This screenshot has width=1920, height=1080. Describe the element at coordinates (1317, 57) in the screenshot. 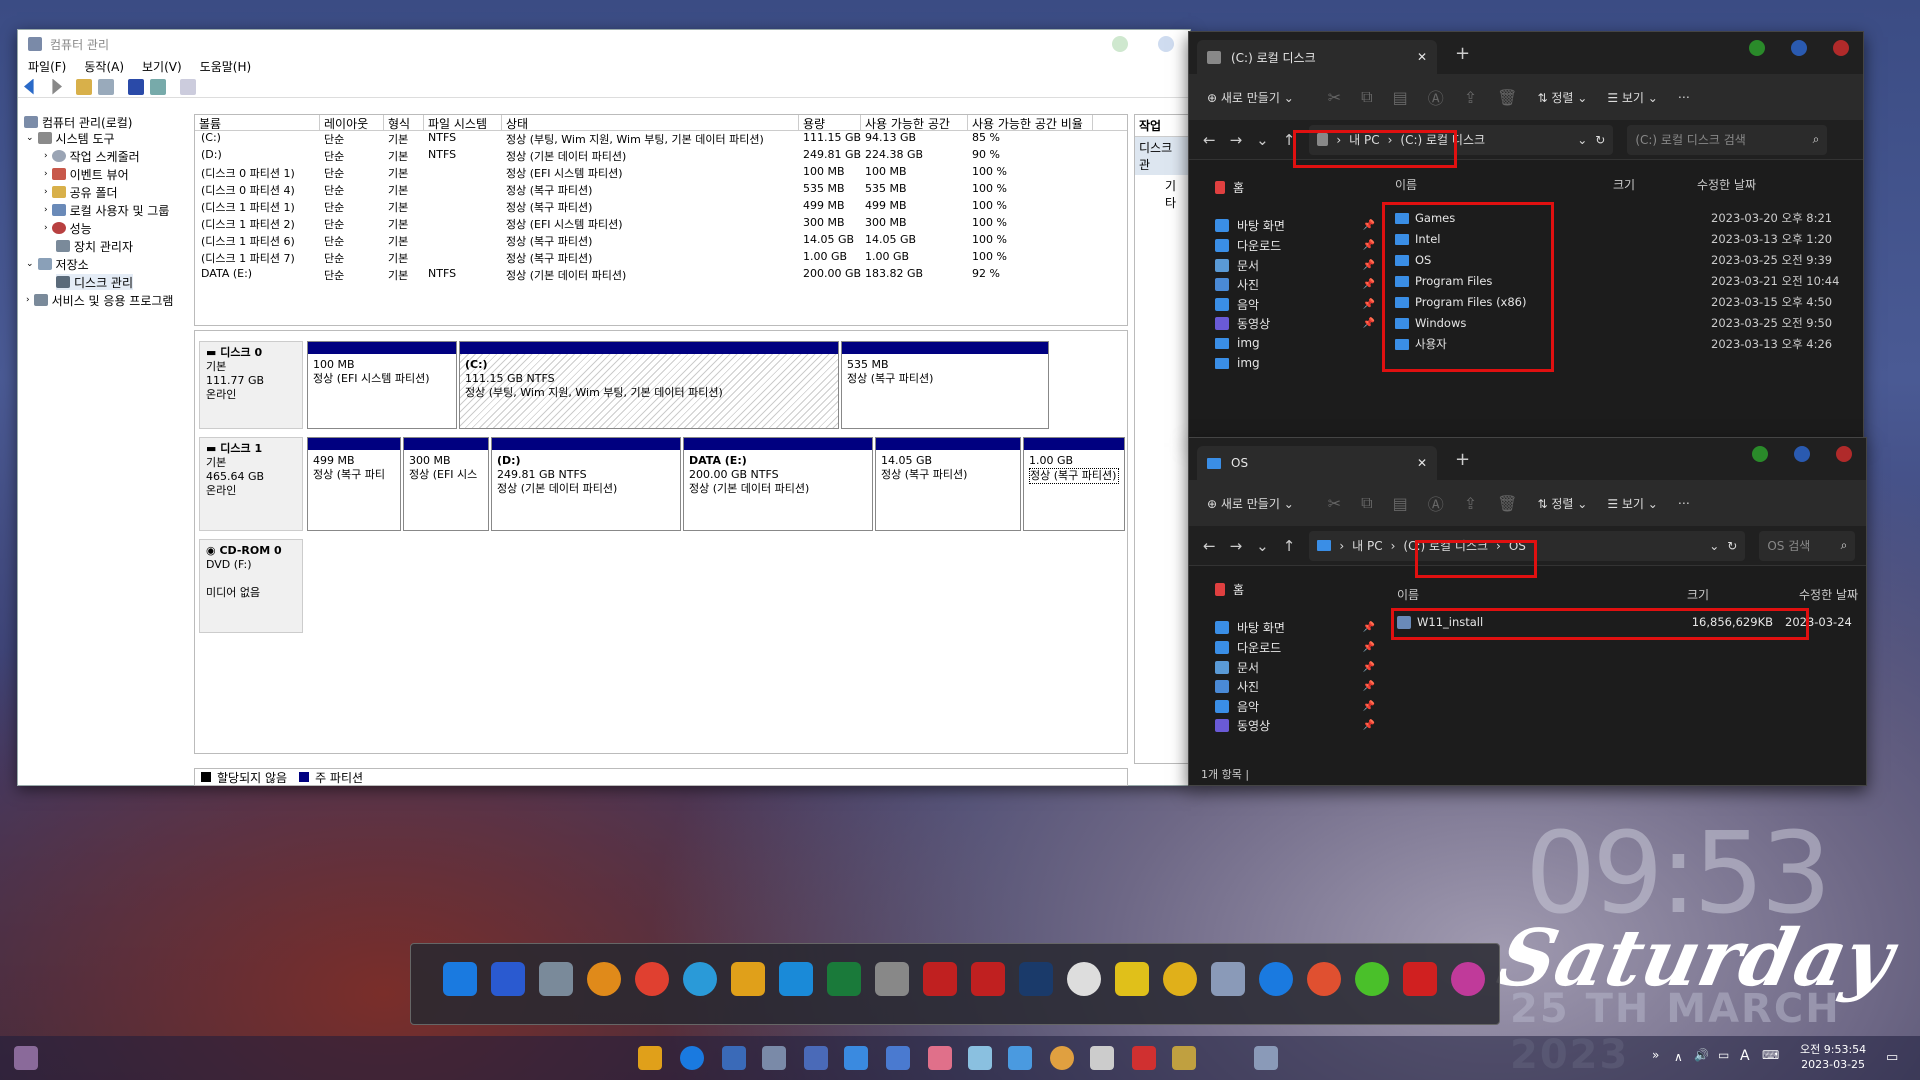

I see `tab-c-drive: (C:) 로컬 디스크 ✕` at that location.